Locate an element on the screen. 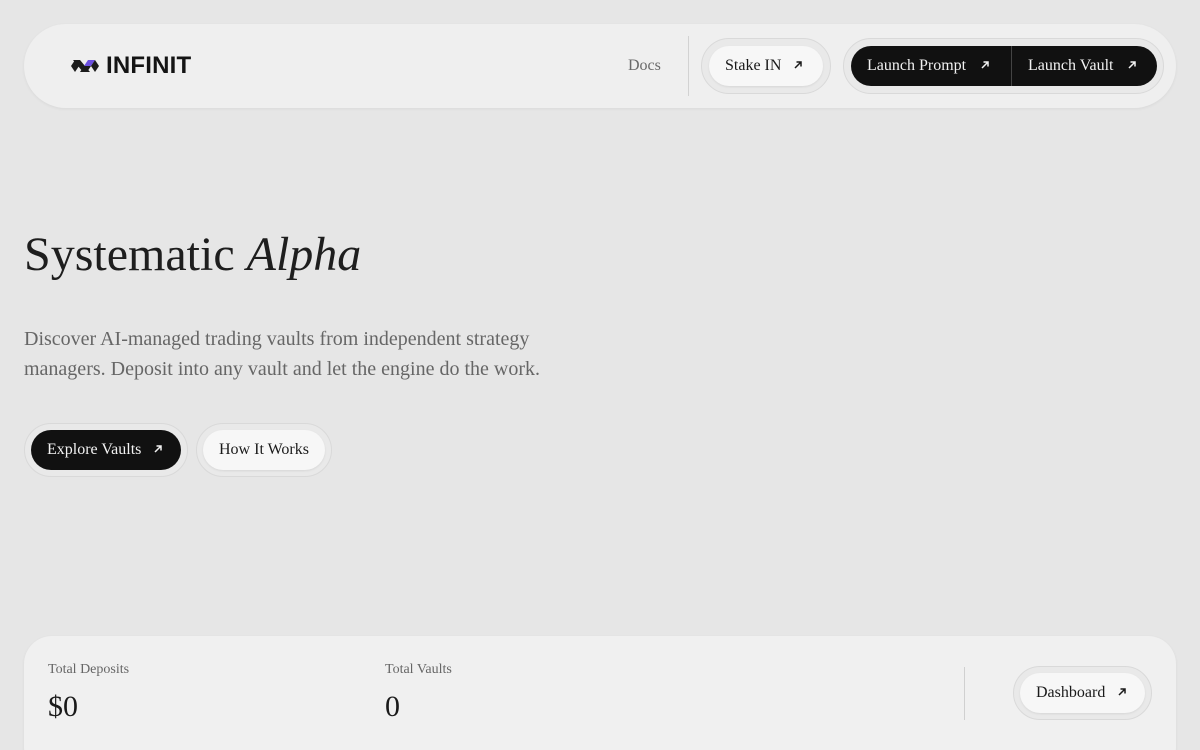  how-it-works-button: How It Works is located at coordinates (264, 450).